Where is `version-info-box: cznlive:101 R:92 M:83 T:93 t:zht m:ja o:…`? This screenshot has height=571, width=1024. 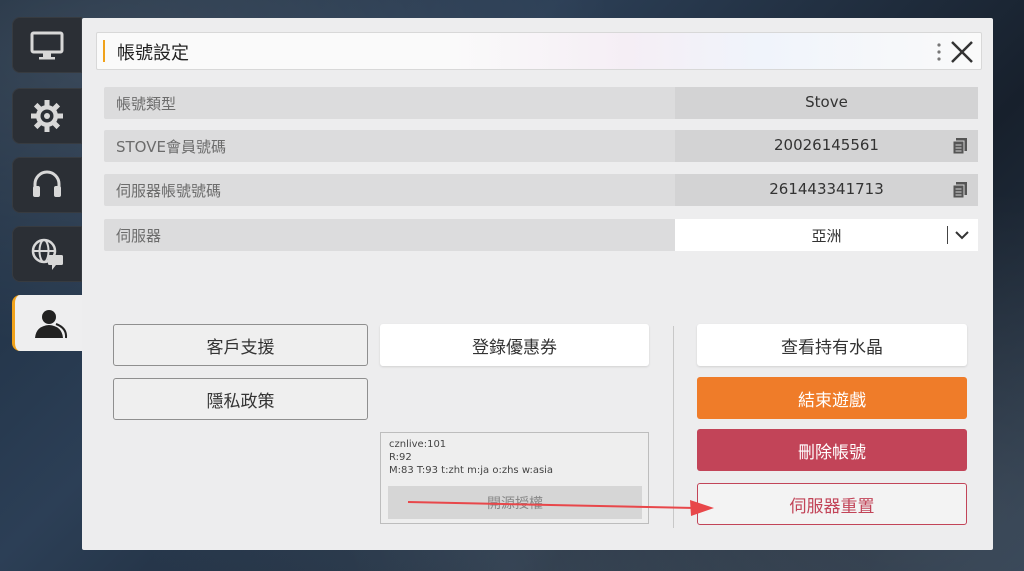 version-info-box: cznlive:101 R:92 M:83 T:93 t:zht m:ja o:… is located at coordinates (514, 478).